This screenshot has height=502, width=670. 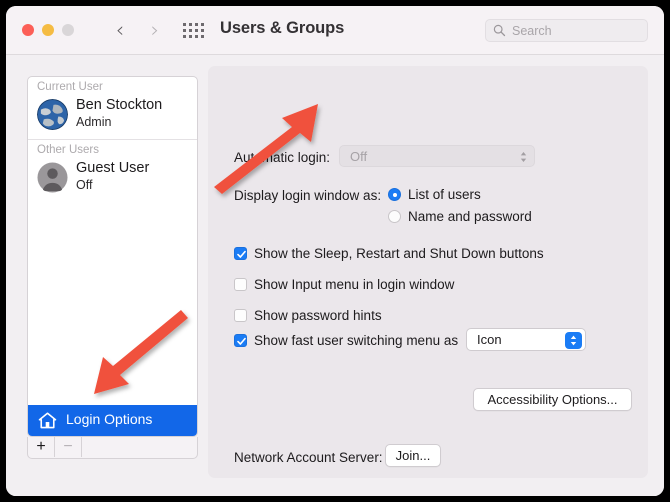 What do you see at coordinates (318, 315) in the screenshot?
I see `checkbox-label: Show password hints` at bounding box center [318, 315].